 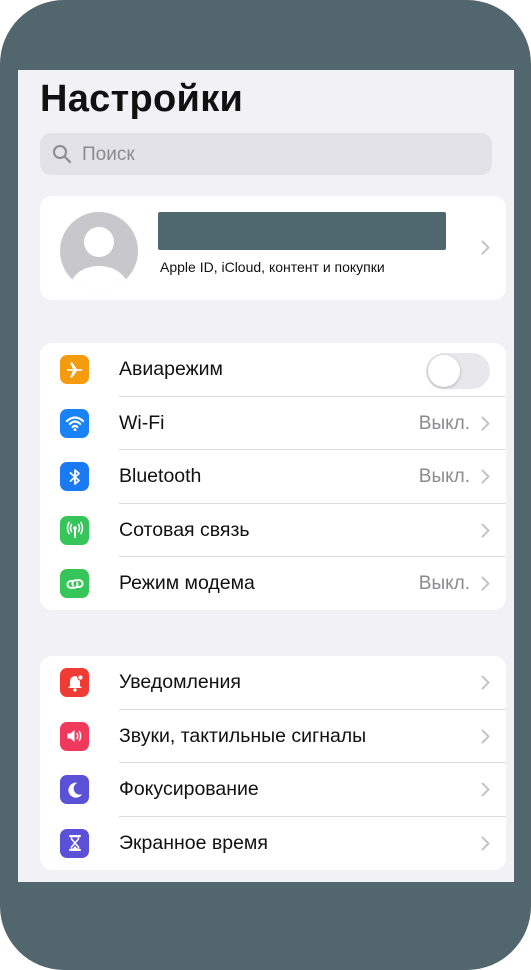 What do you see at coordinates (193, 842) in the screenshot?
I see `screen-time-label: Экранное время` at bounding box center [193, 842].